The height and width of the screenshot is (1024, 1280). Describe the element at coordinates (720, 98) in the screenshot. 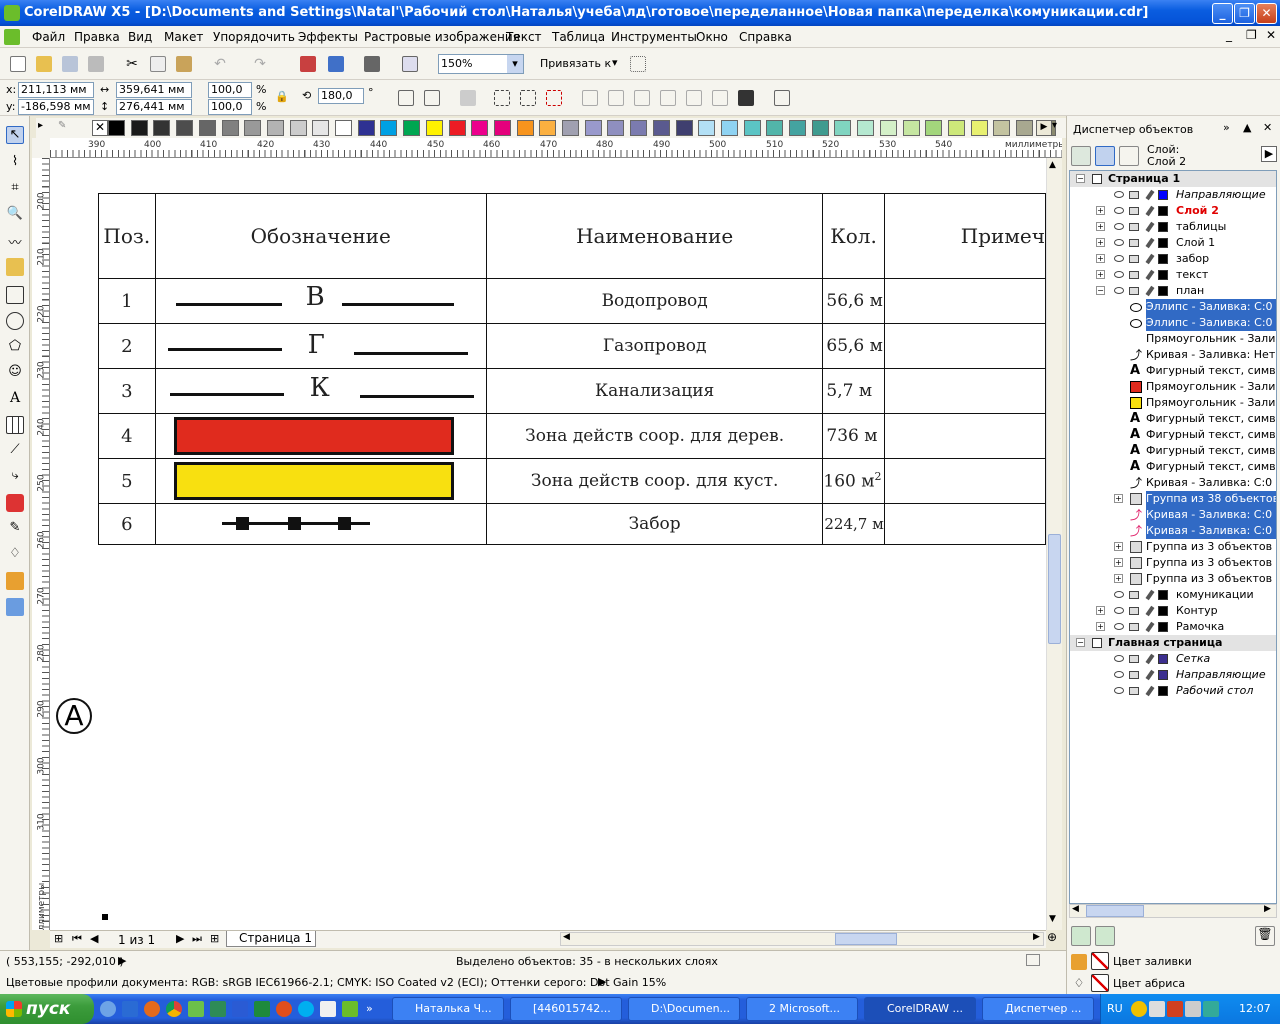

I see `front-minus-back-icon` at that location.